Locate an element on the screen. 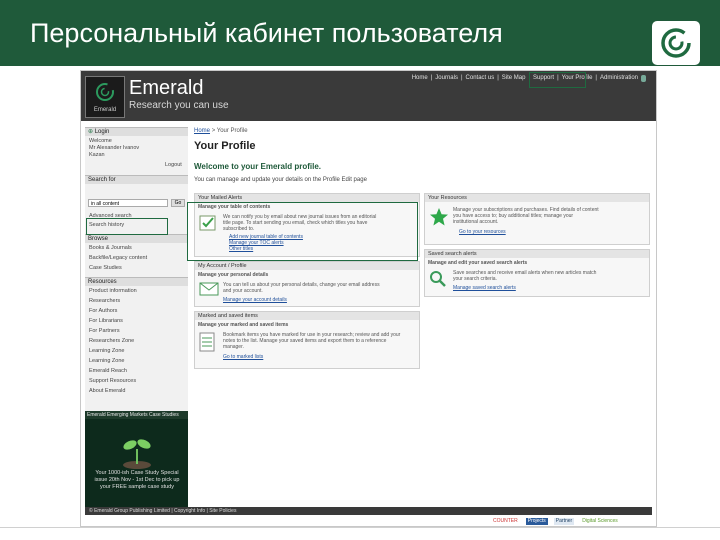 This screenshot has width=720, height=540. star-icon is located at coordinates (439, 217).